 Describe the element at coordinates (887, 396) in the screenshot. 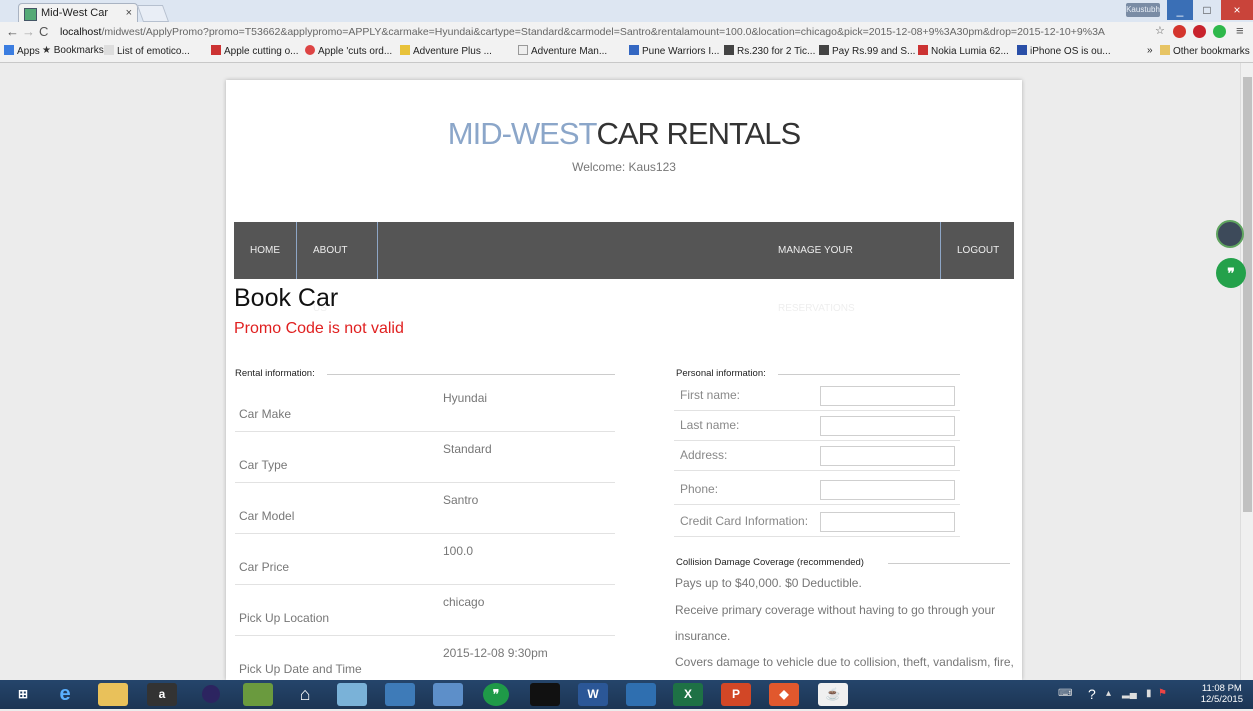

I see `first-name-input` at that location.